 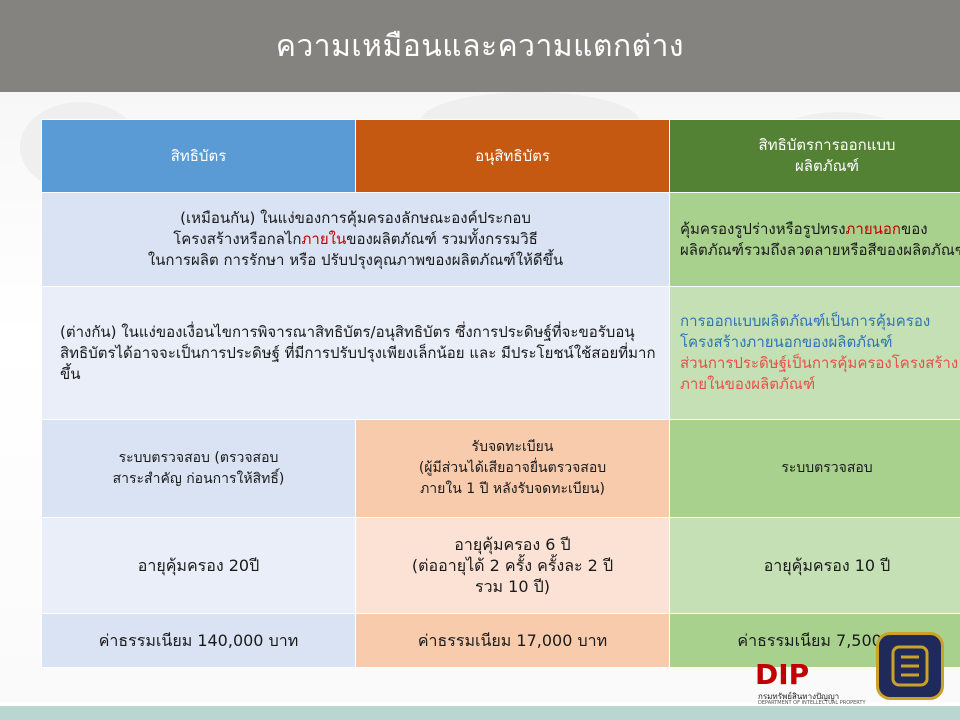 What do you see at coordinates (237, 239) in the screenshot?
I see `similarity-line2-pre: โครงสร้างหรือกลไก` at bounding box center [237, 239].